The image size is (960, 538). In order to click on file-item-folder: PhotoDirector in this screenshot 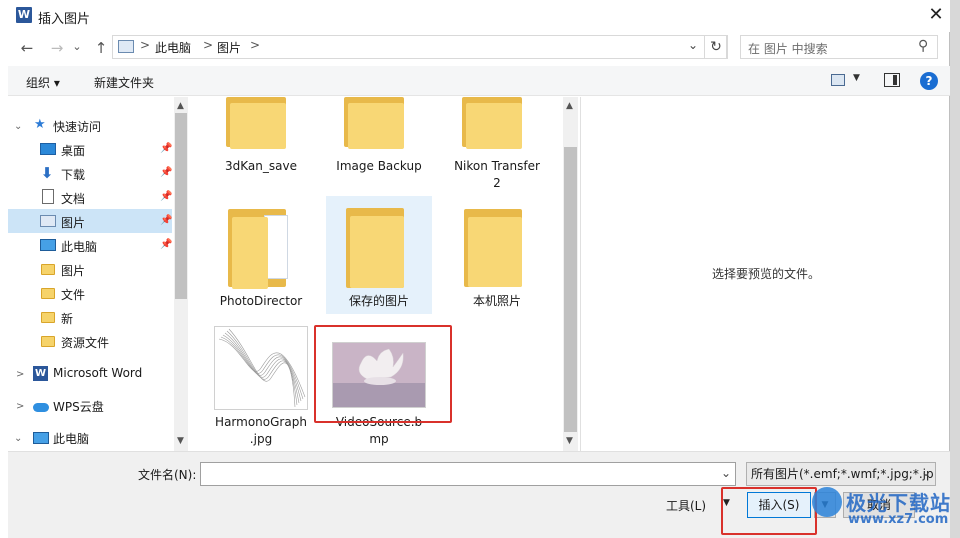, I will do `click(261, 256)`.